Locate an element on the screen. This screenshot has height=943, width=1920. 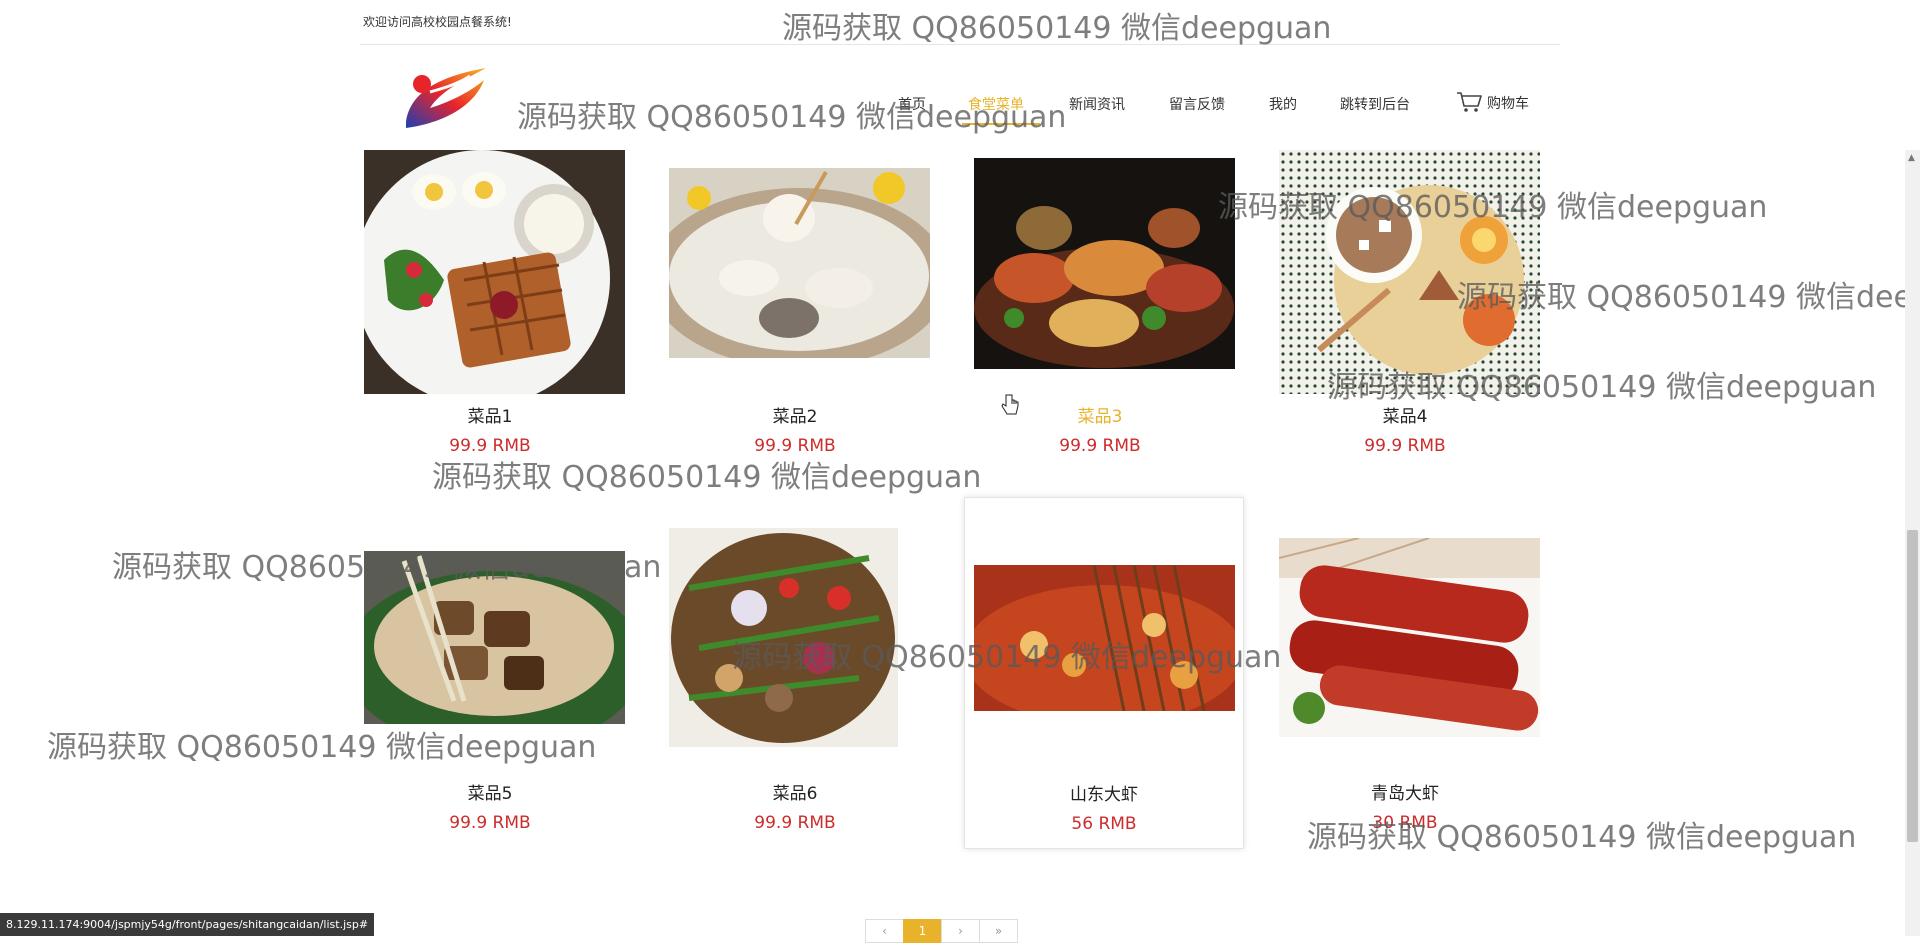
product-card: 菜品5 99.9 RMB is located at coordinates (490, 673).